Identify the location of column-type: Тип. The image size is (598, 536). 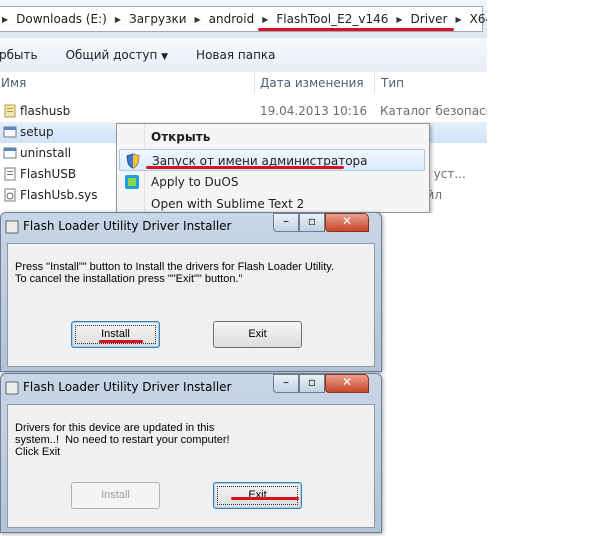
(392, 83).